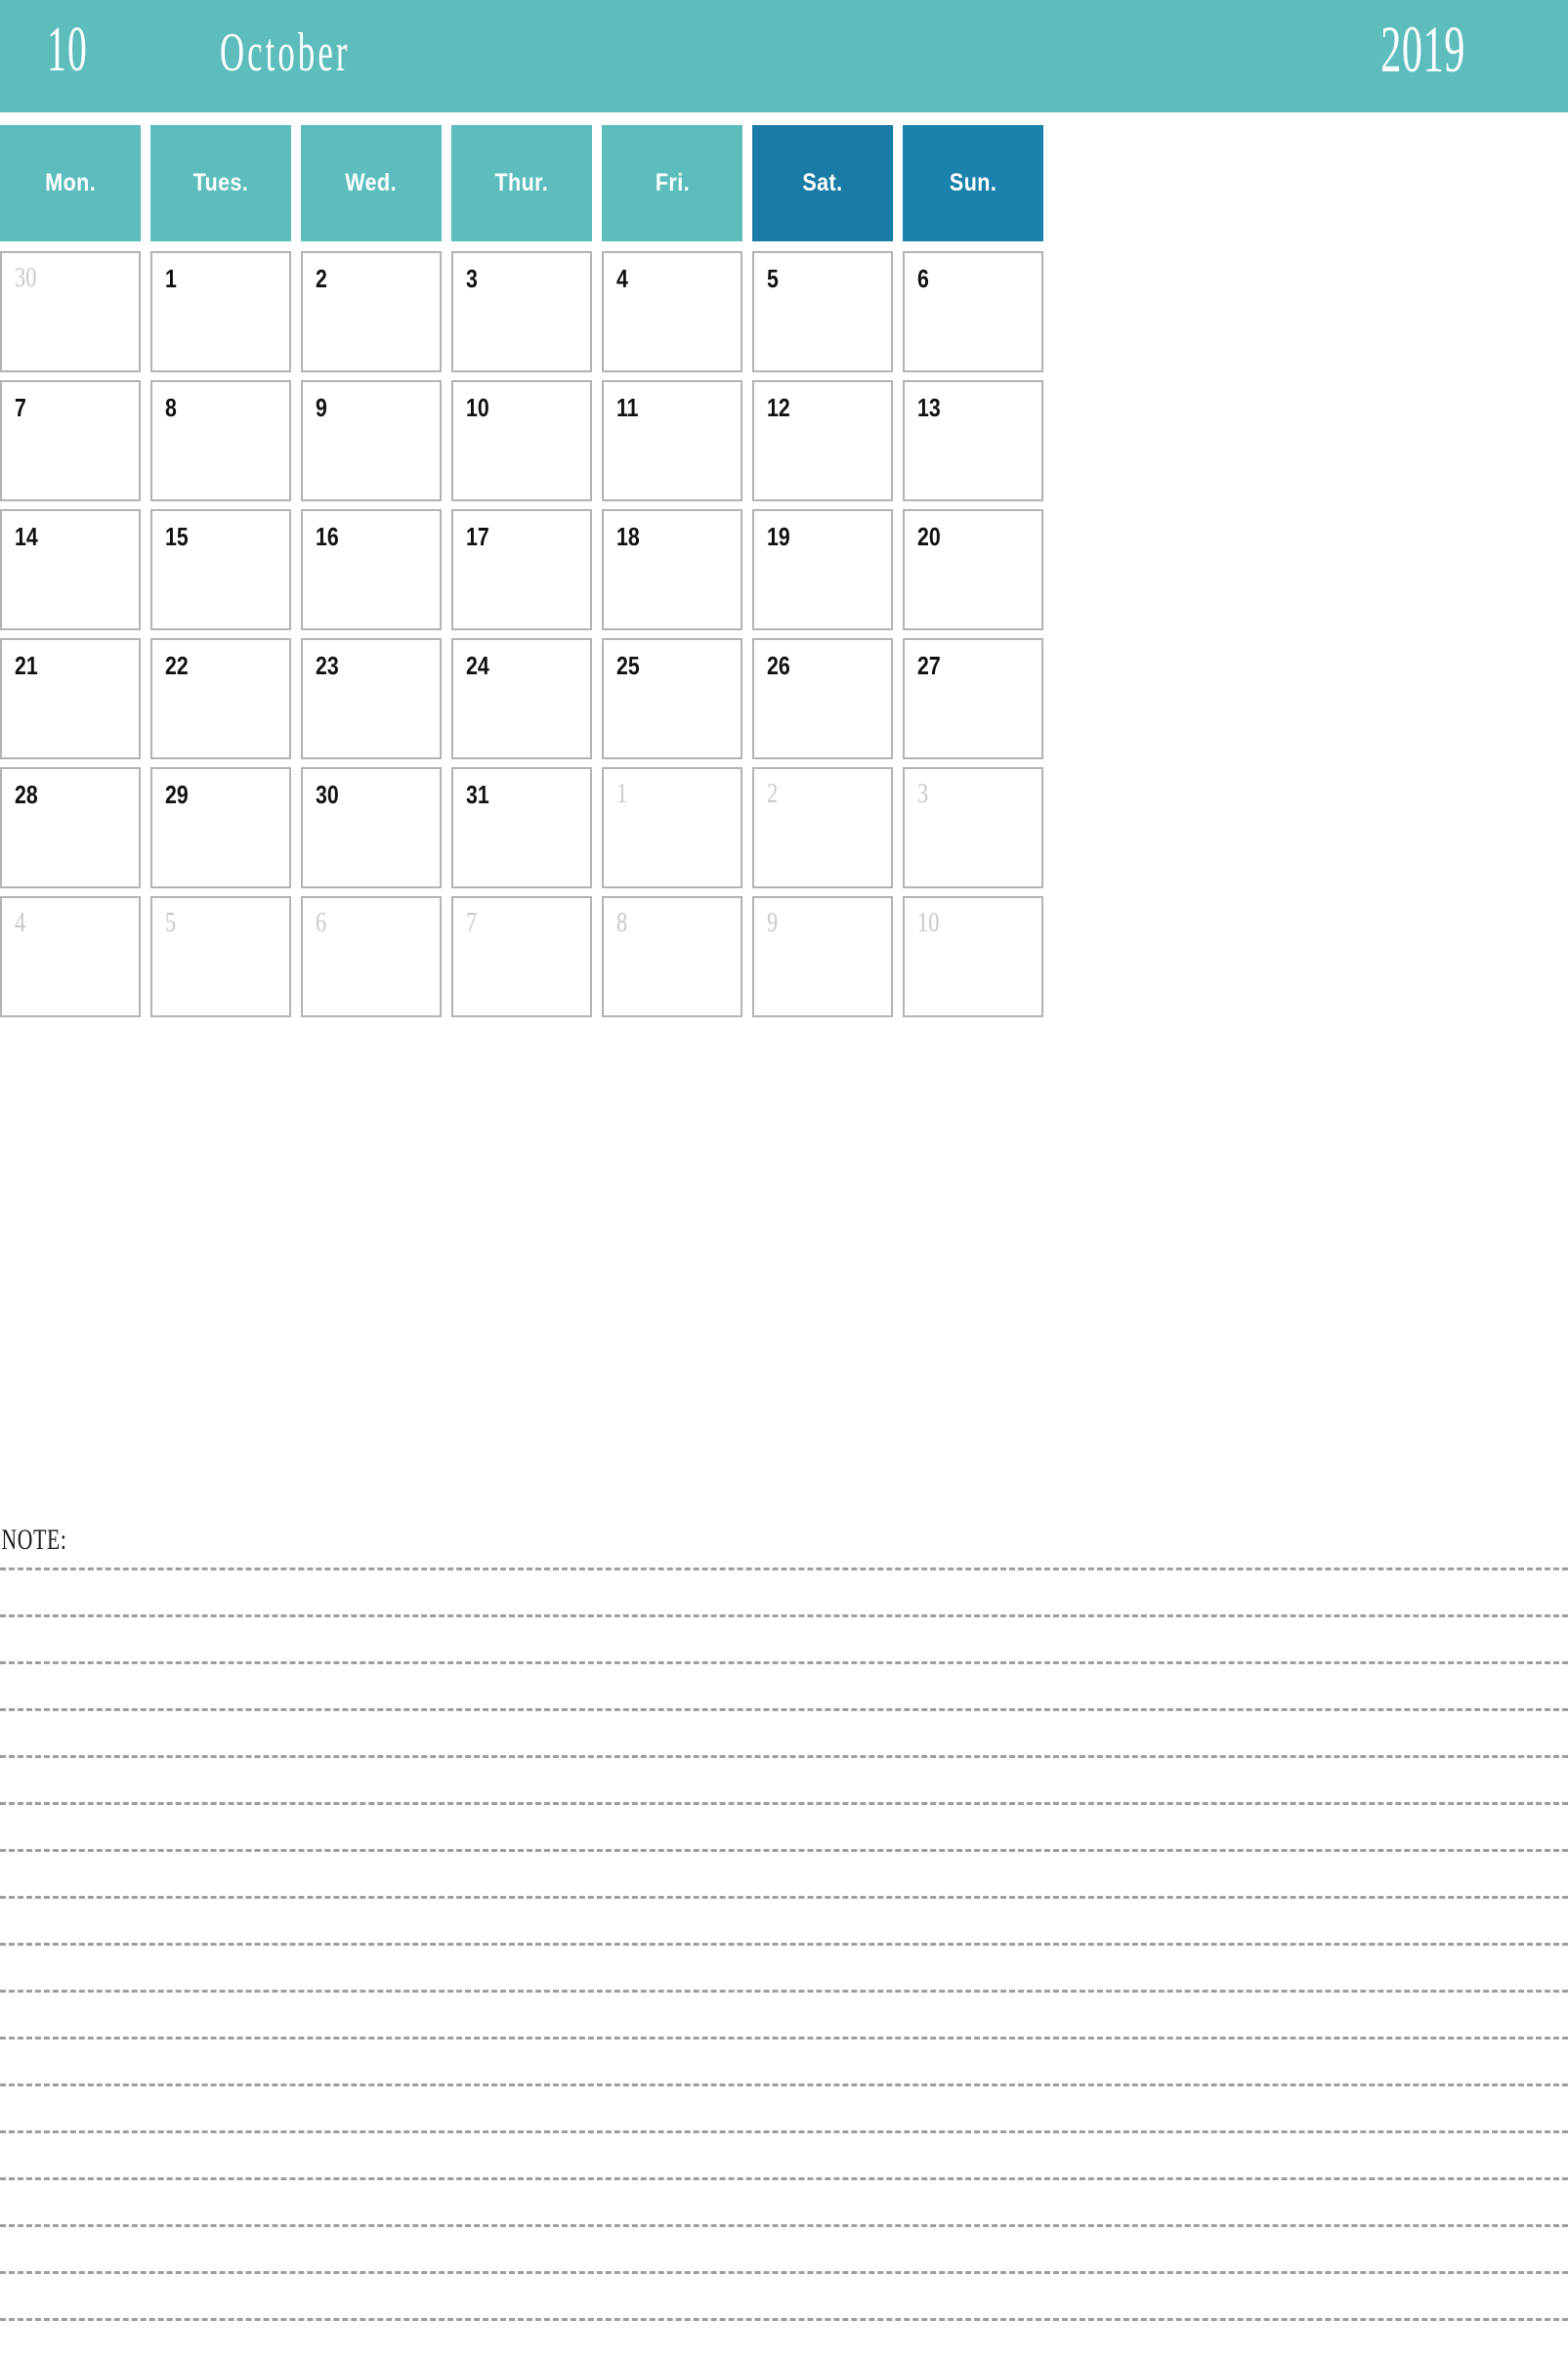  I want to click on day-header-label: Tues., so click(220, 183).